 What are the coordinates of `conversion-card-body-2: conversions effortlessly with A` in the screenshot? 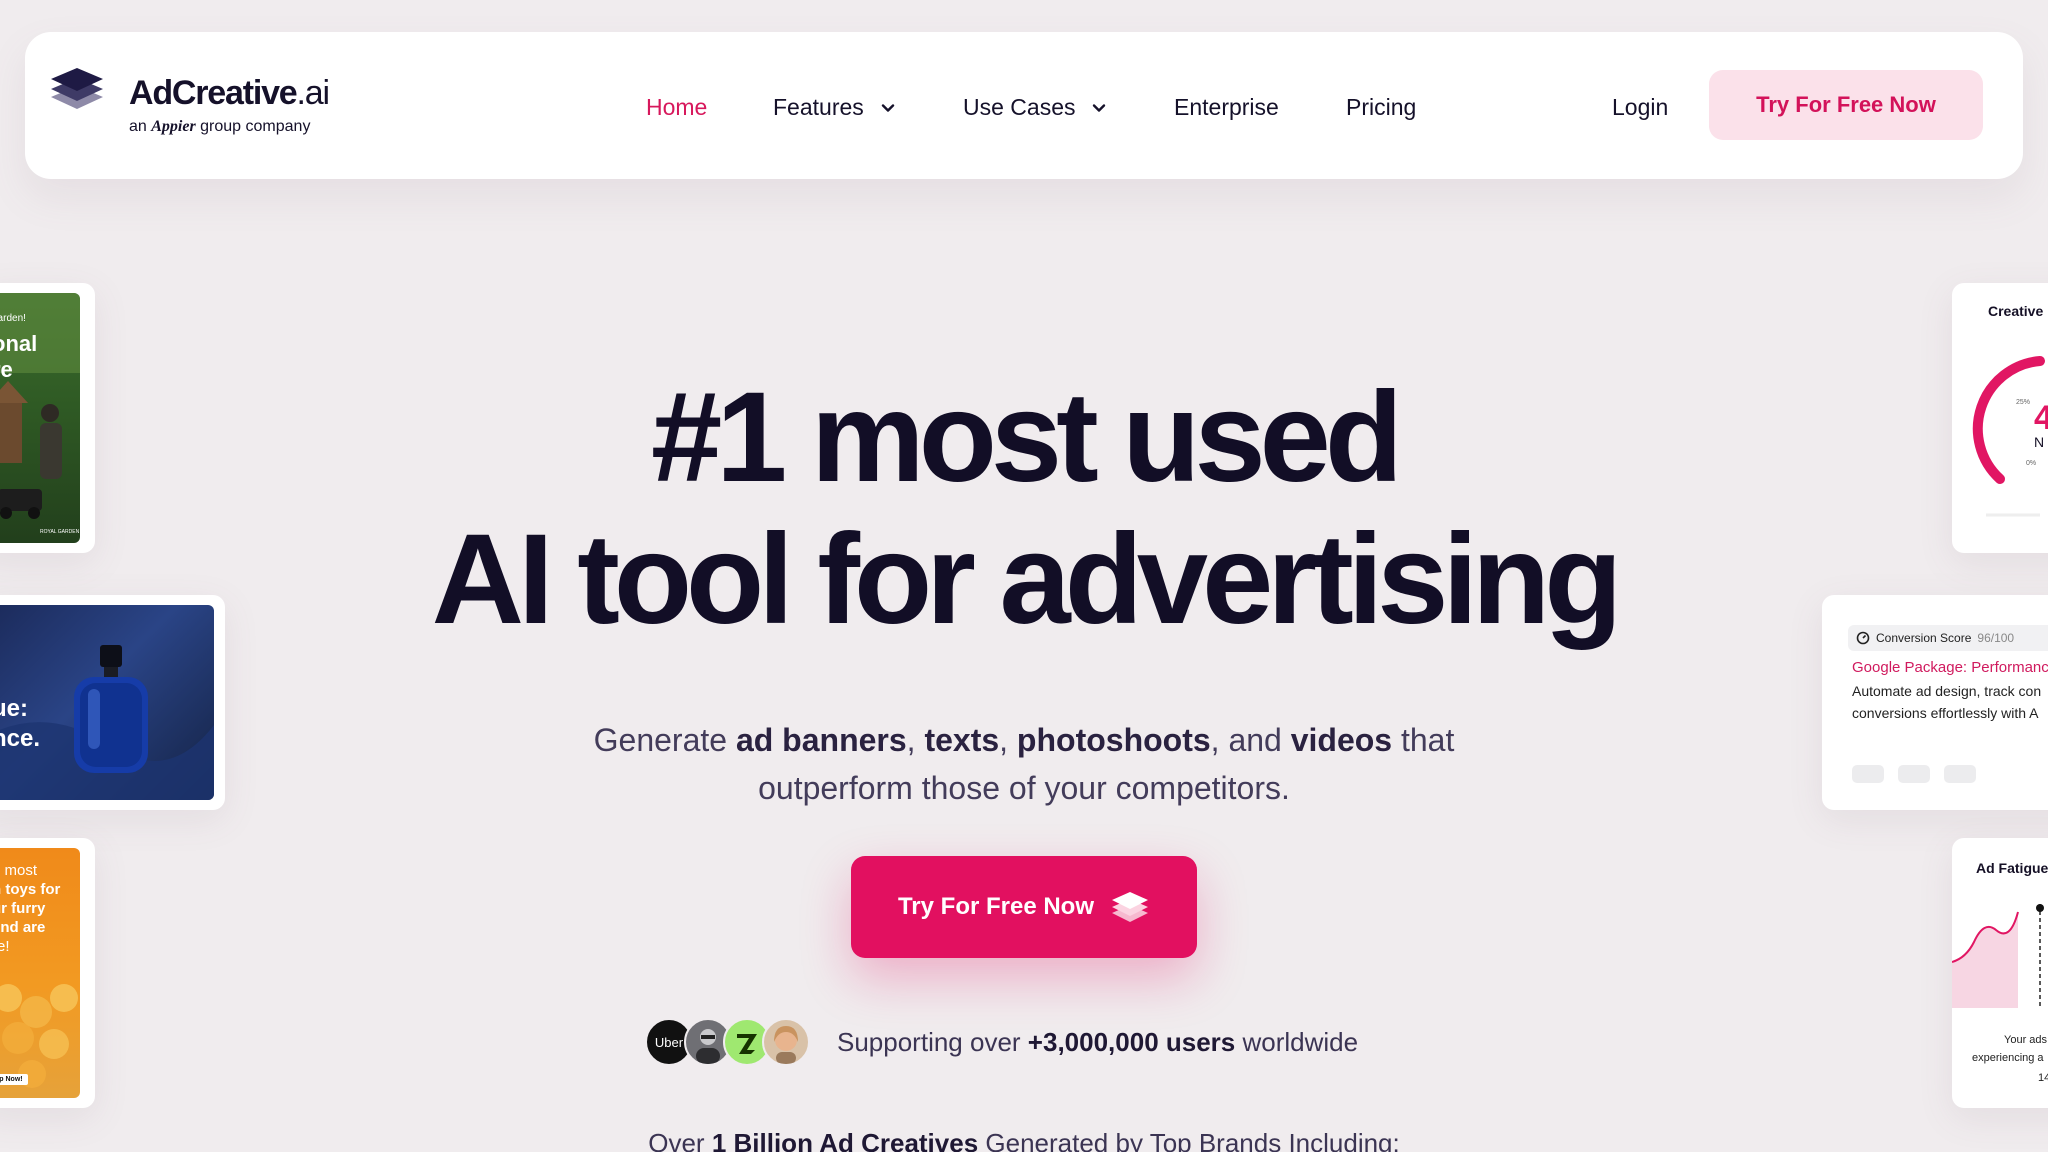 It's located at (1945, 713).